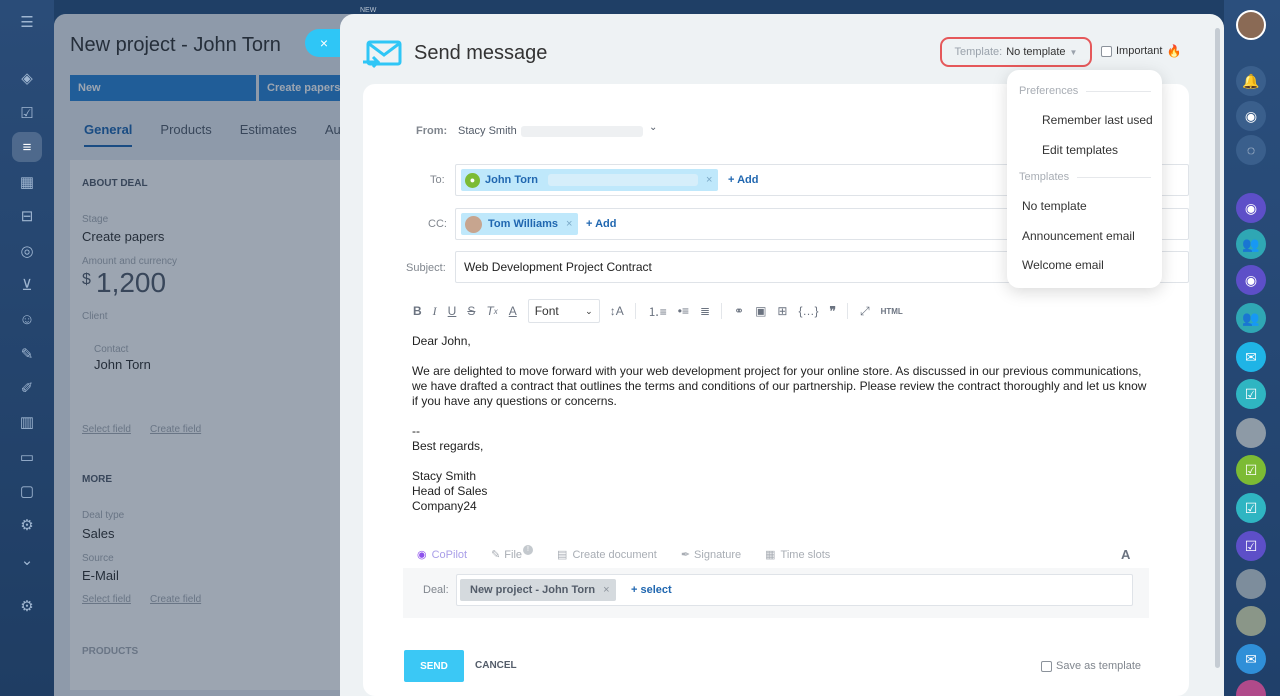 The height and width of the screenshot is (696, 1280). What do you see at coordinates (1106, 51) in the screenshot?
I see `important-checkbox` at bounding box center [1106, 51].